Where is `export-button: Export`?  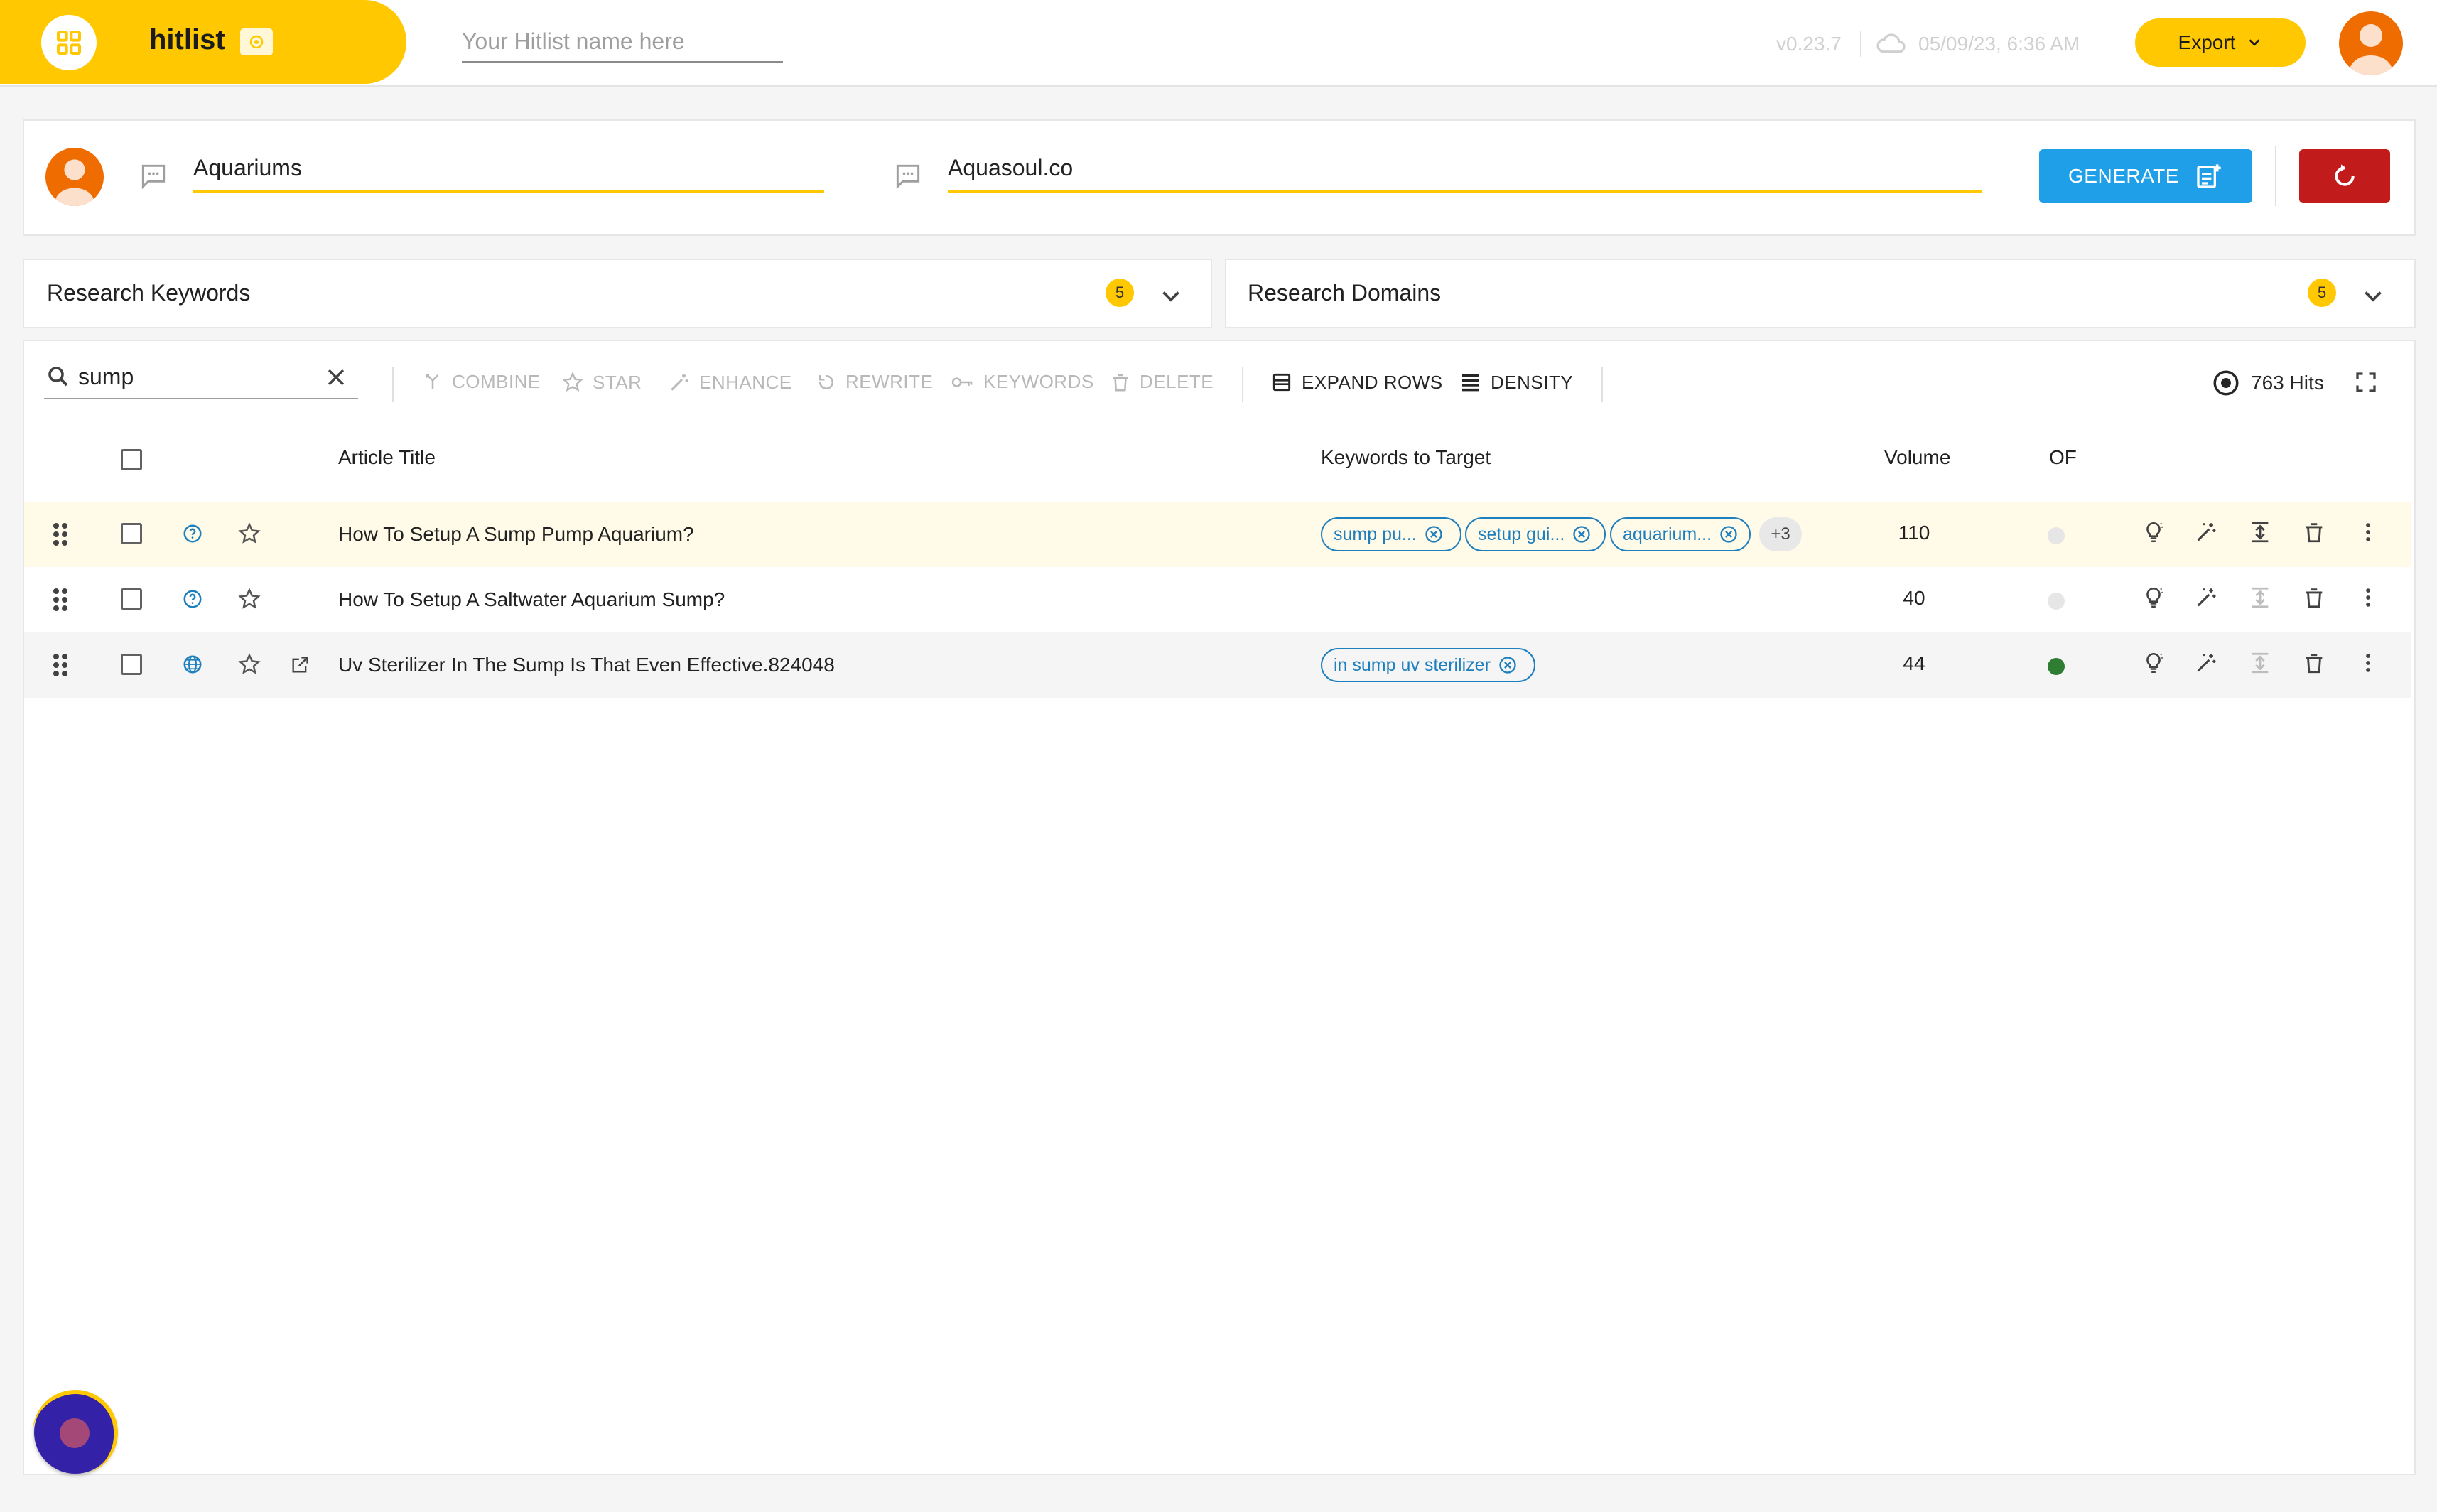
export-button: Export is located at coordinates (2220, 42).